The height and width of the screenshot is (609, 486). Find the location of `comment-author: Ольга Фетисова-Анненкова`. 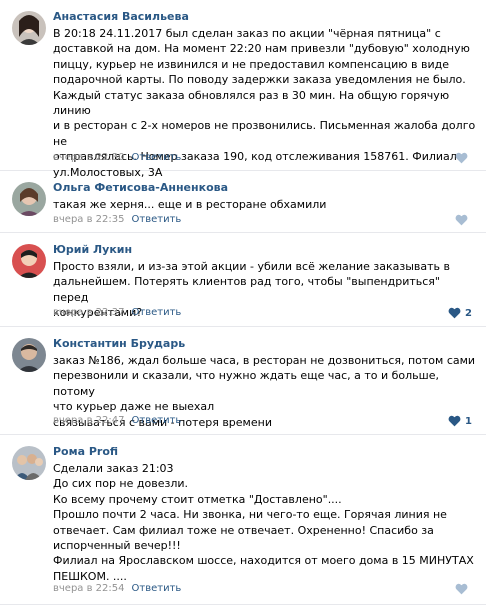

comment-author: Ольга Фетисова-Анненкова is located at coordinates (140, 187).